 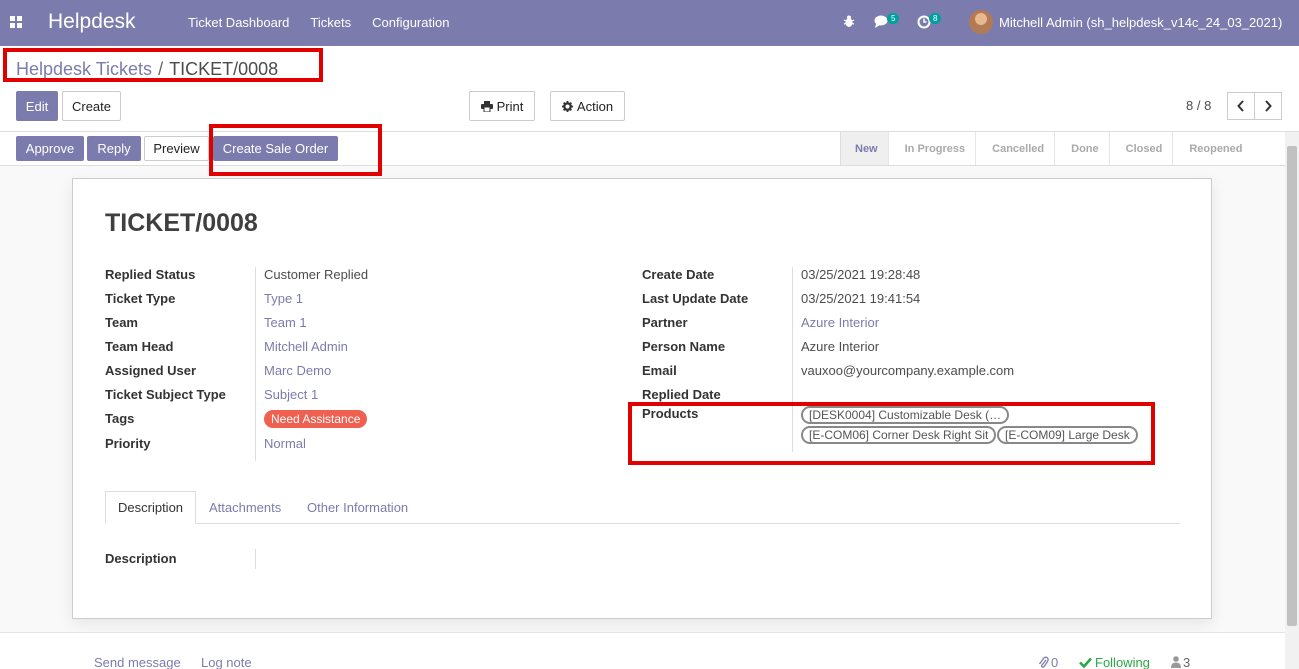 I want to click on stage-done: Done, so click(x=1082, y=148).